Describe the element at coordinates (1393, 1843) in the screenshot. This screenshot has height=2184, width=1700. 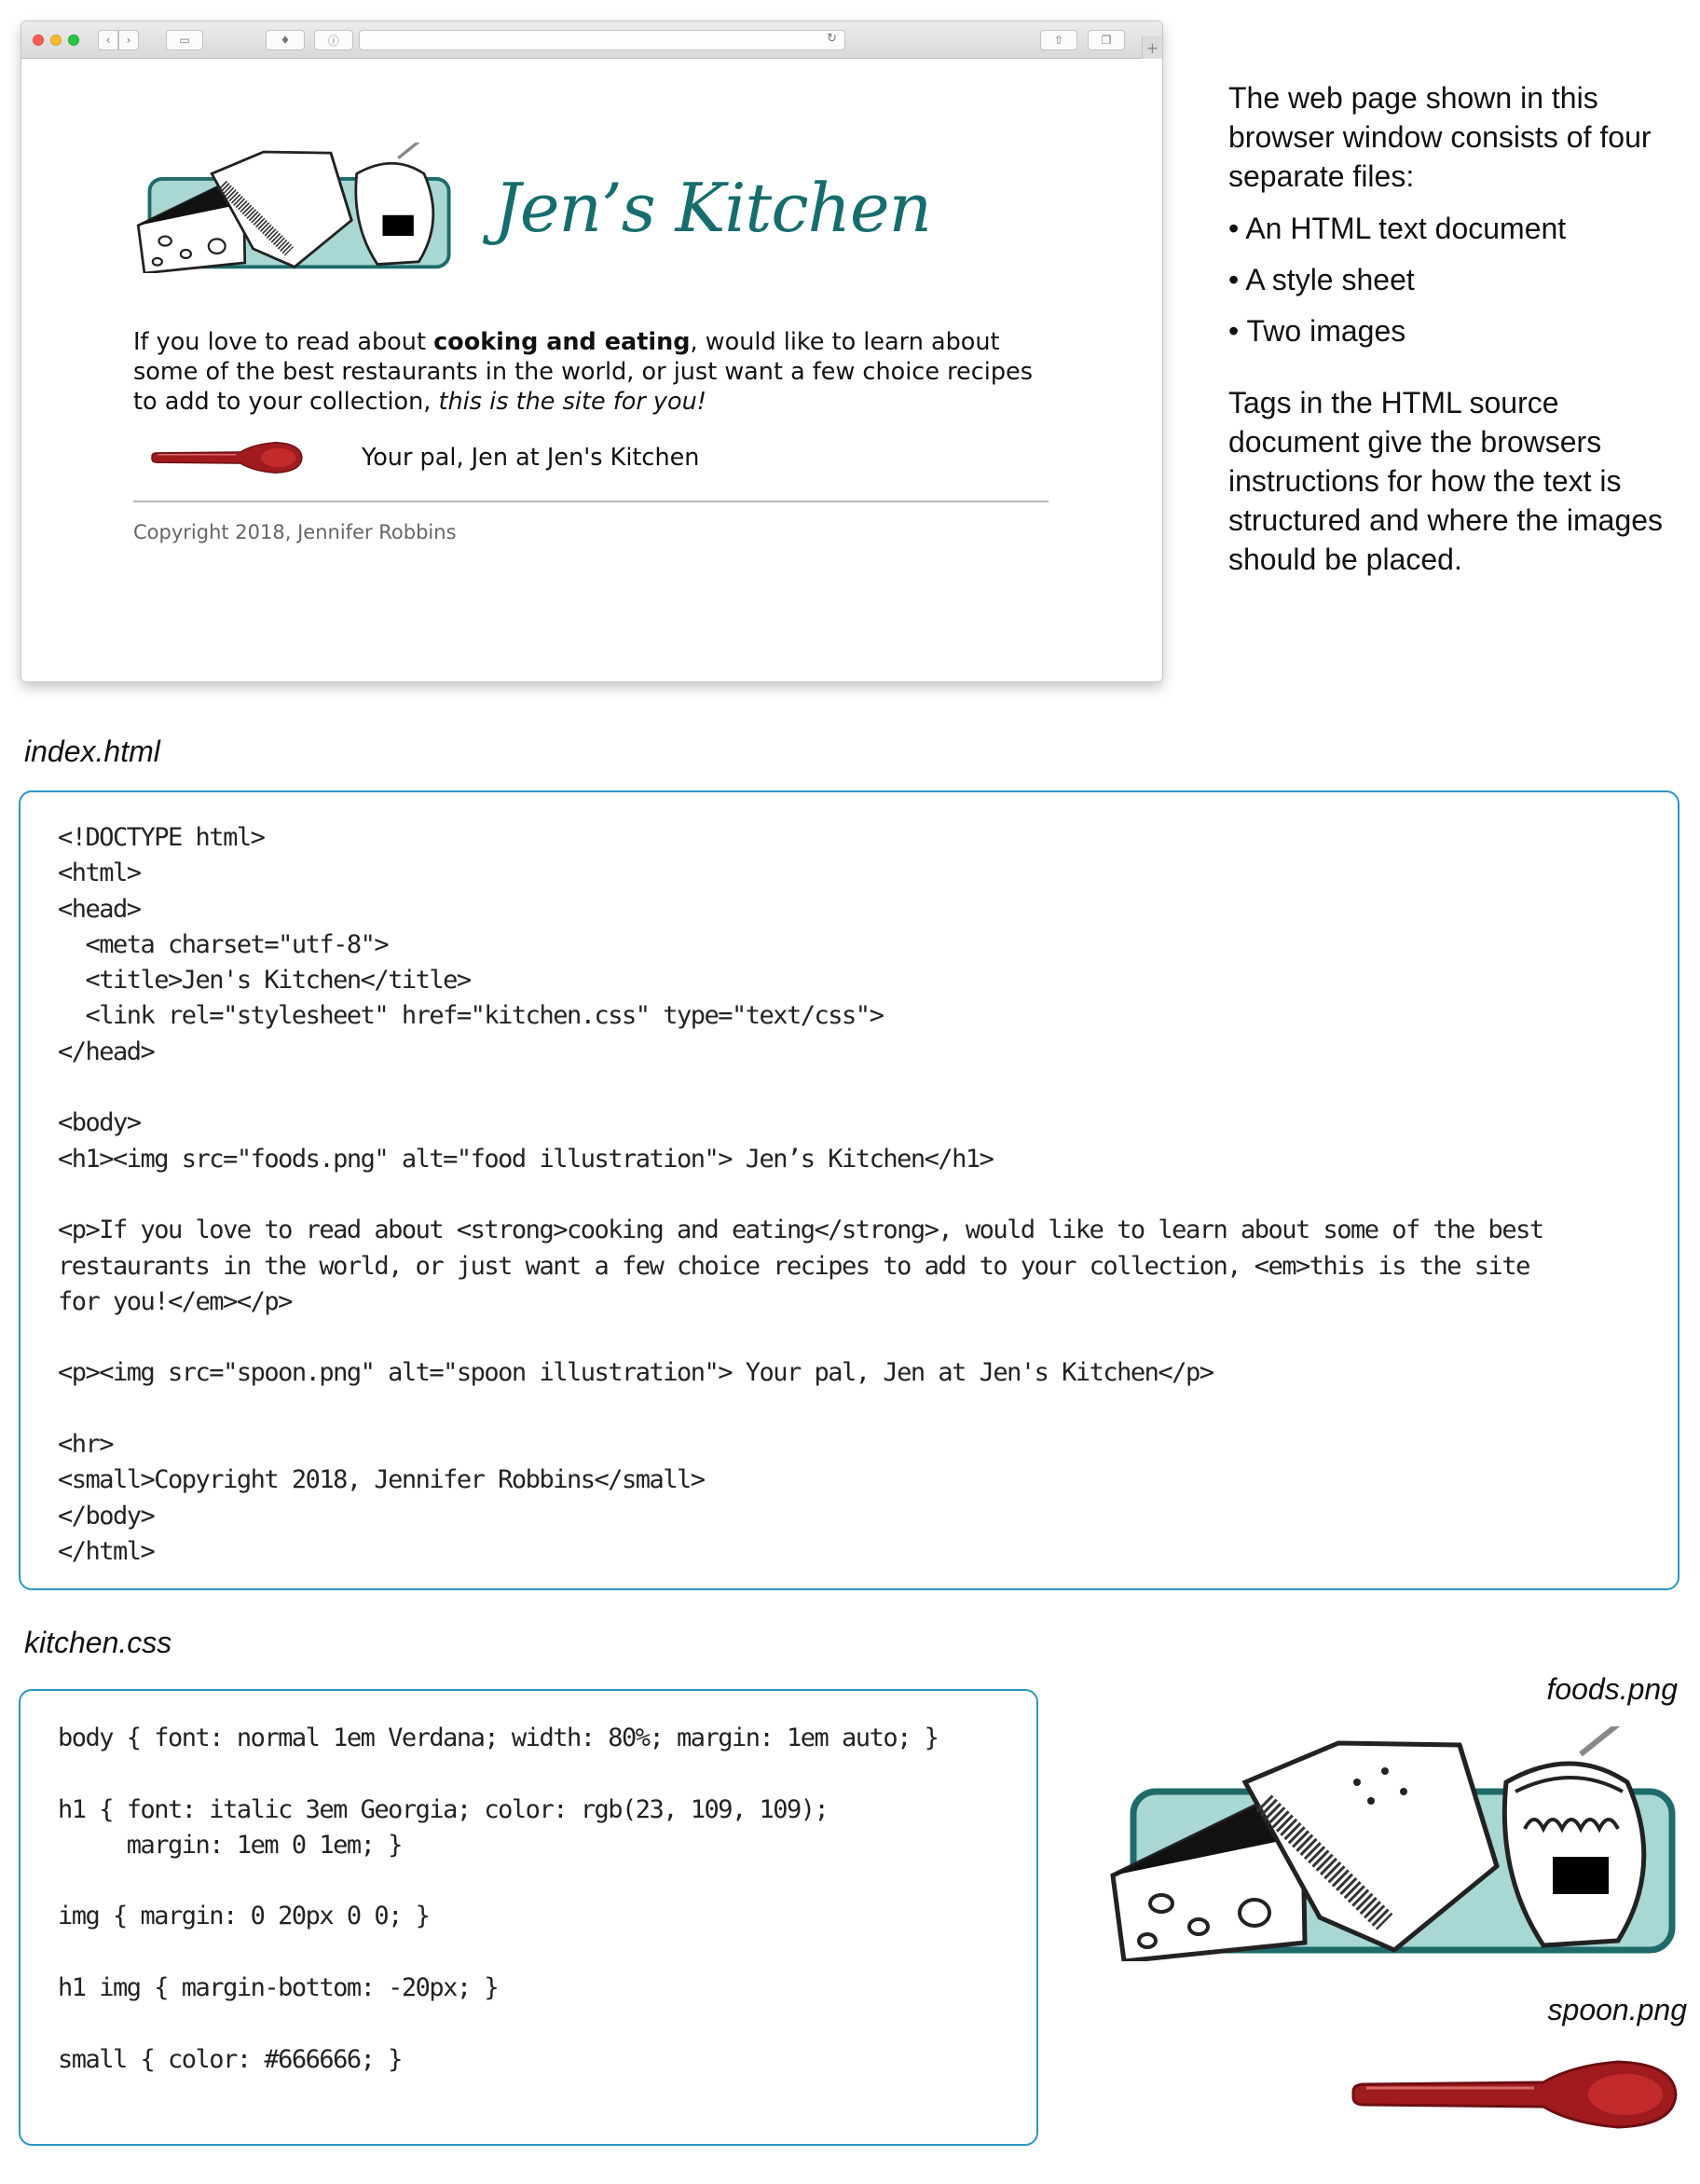
I see `foods-image` at that location.